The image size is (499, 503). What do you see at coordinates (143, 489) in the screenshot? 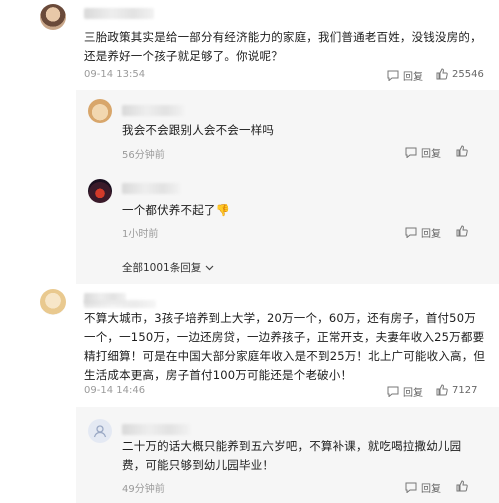
I see `reply-time: 49分钟前` at bounding box center [143, 489].